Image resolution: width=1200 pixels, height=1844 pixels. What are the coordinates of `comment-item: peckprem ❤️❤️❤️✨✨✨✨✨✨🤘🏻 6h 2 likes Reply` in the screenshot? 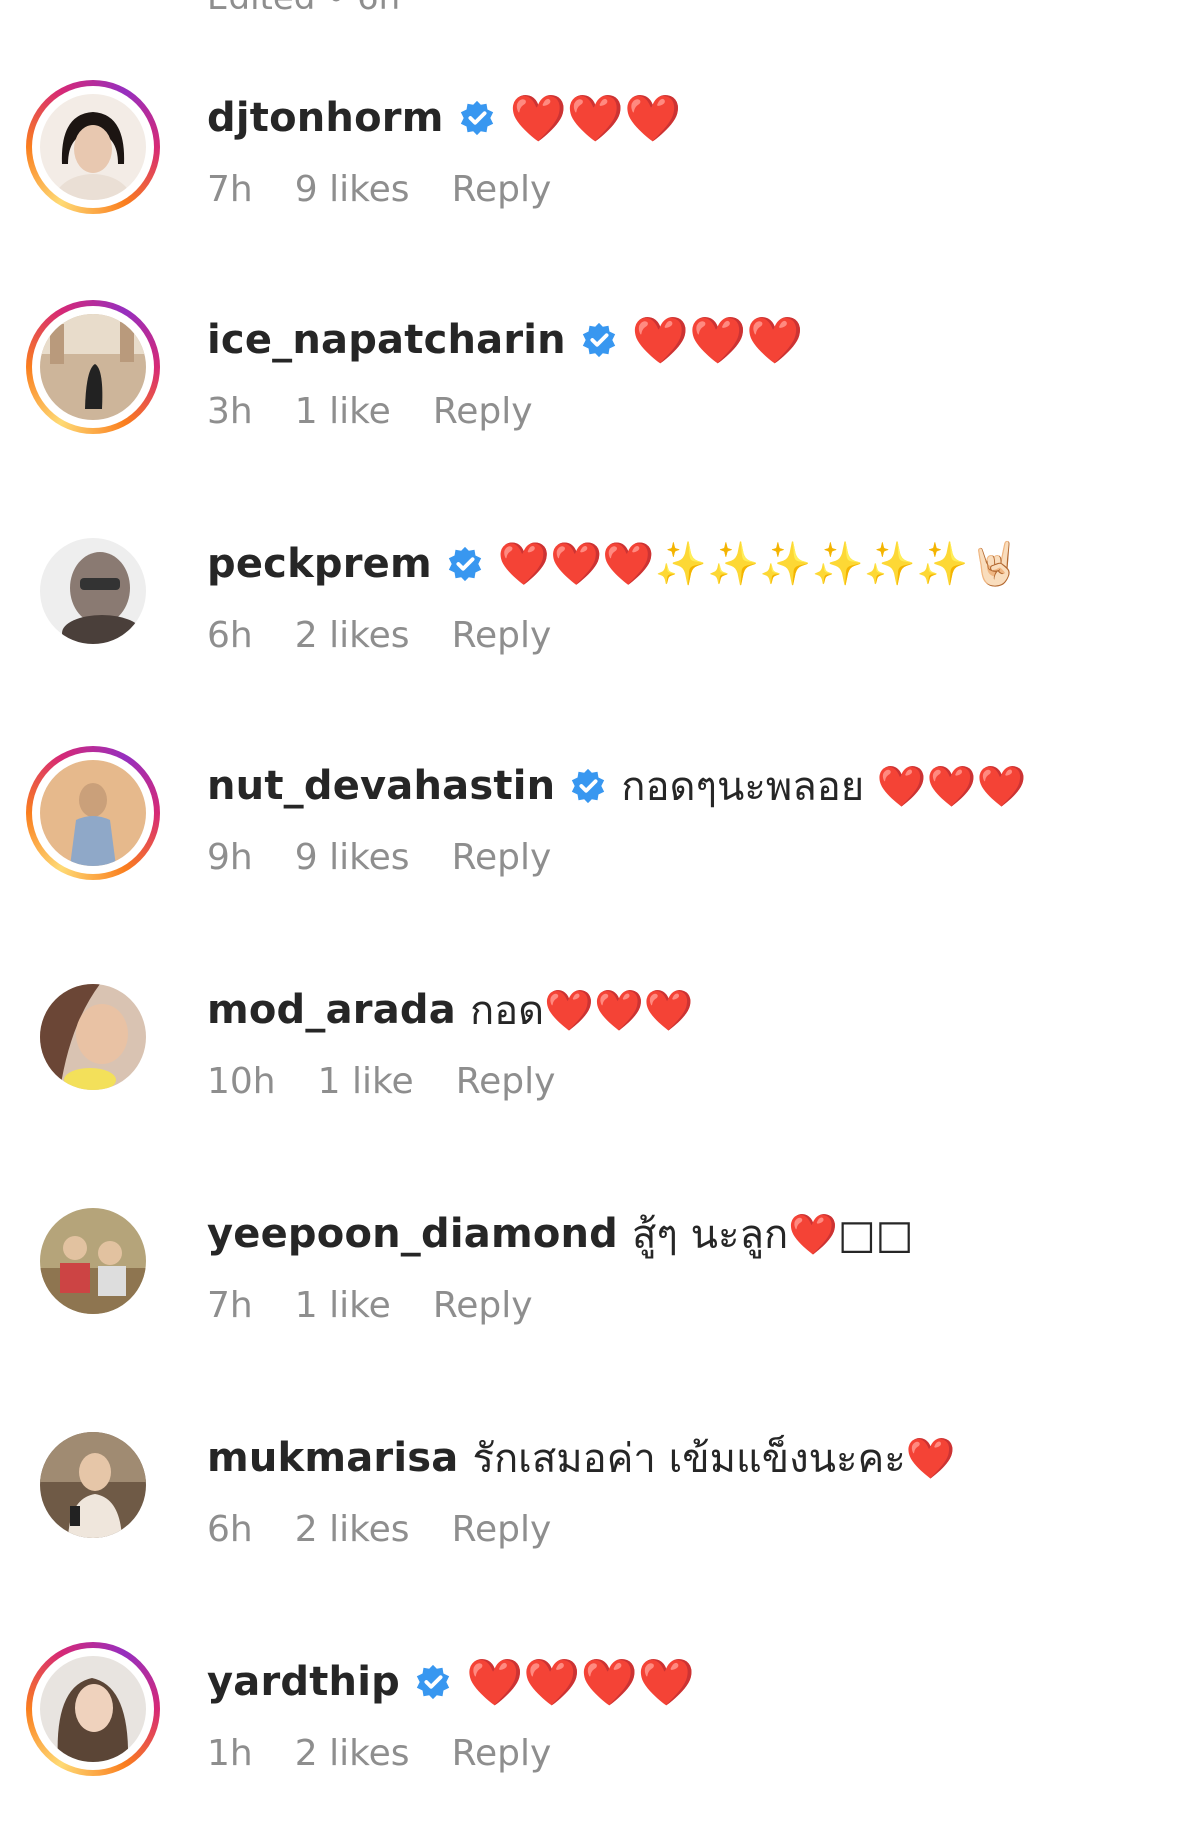 It's located at (600, 626).